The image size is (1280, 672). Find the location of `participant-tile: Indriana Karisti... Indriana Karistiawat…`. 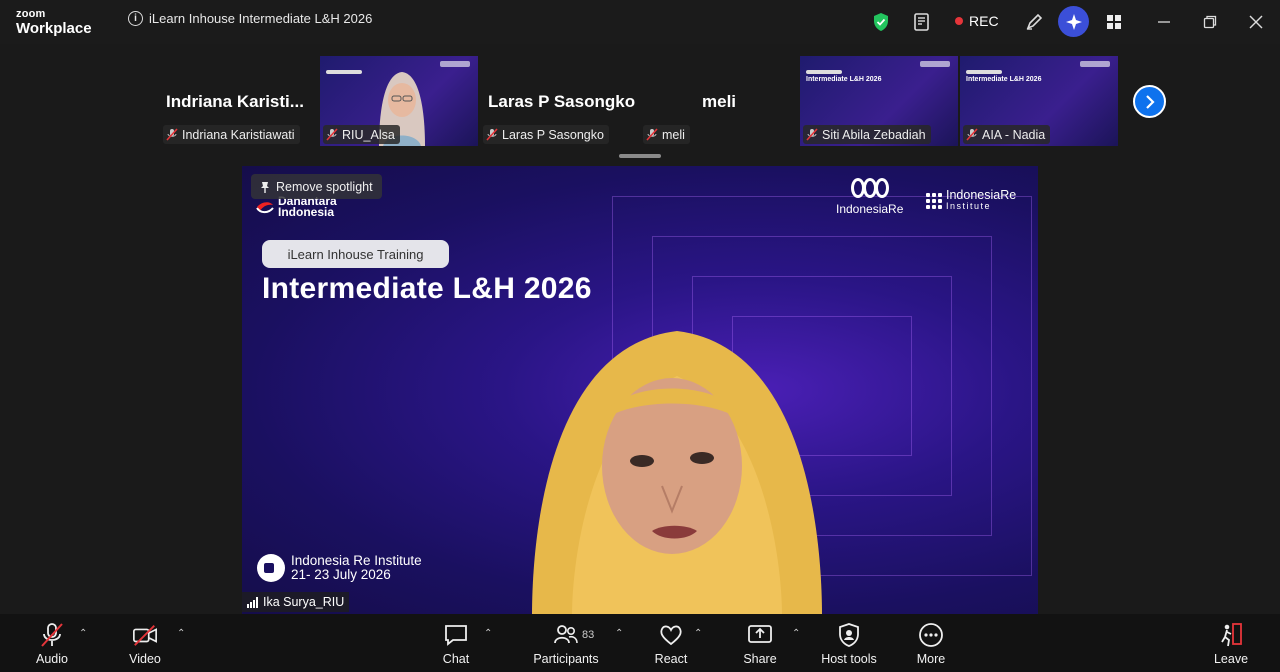

participant-tile: Indriana Karisti... Indriana Karistiawat… is located at coordinates (239, 101).